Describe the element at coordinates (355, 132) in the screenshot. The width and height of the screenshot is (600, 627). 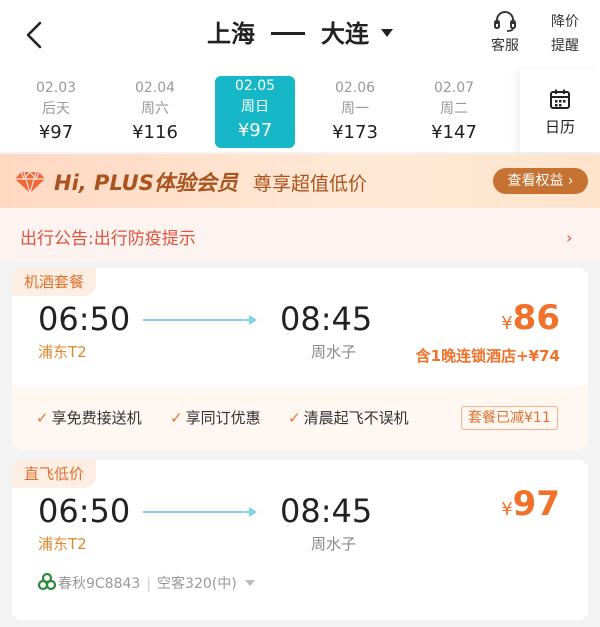
I see `date-price: ¥173` at that location.